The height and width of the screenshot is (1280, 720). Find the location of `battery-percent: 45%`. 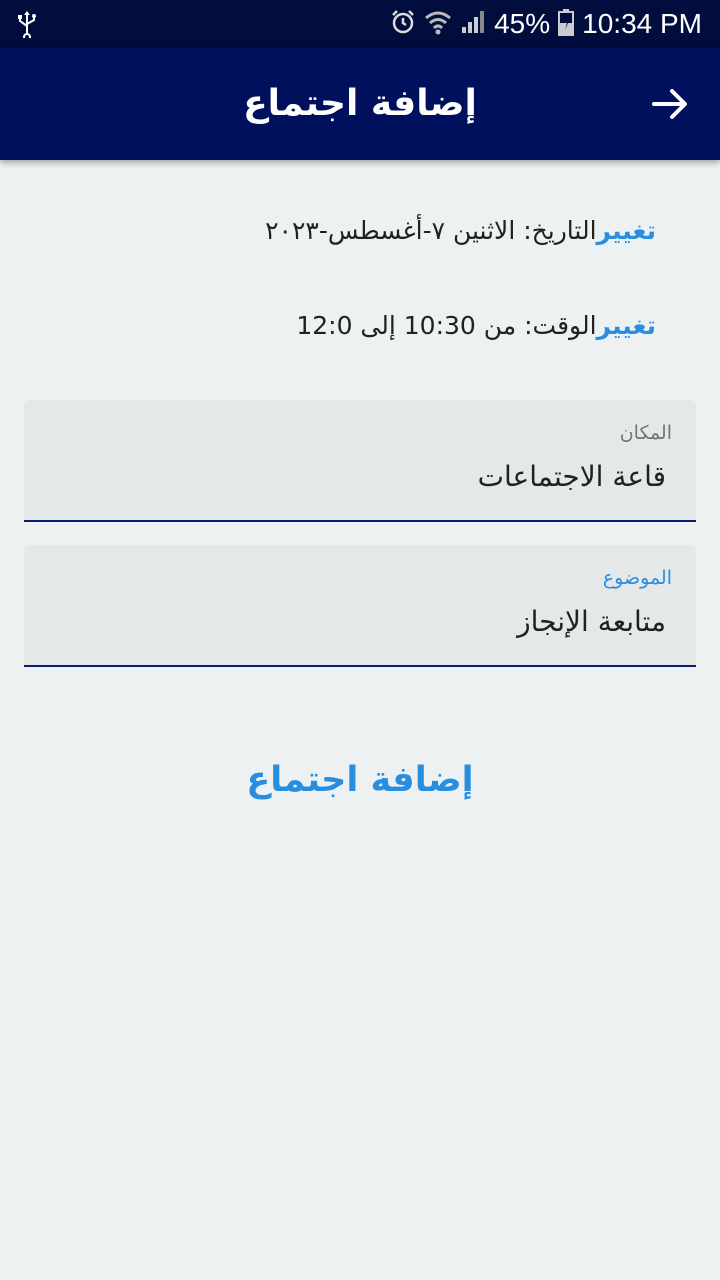

battery-percent: 45% is located at coordinates (522, 23).